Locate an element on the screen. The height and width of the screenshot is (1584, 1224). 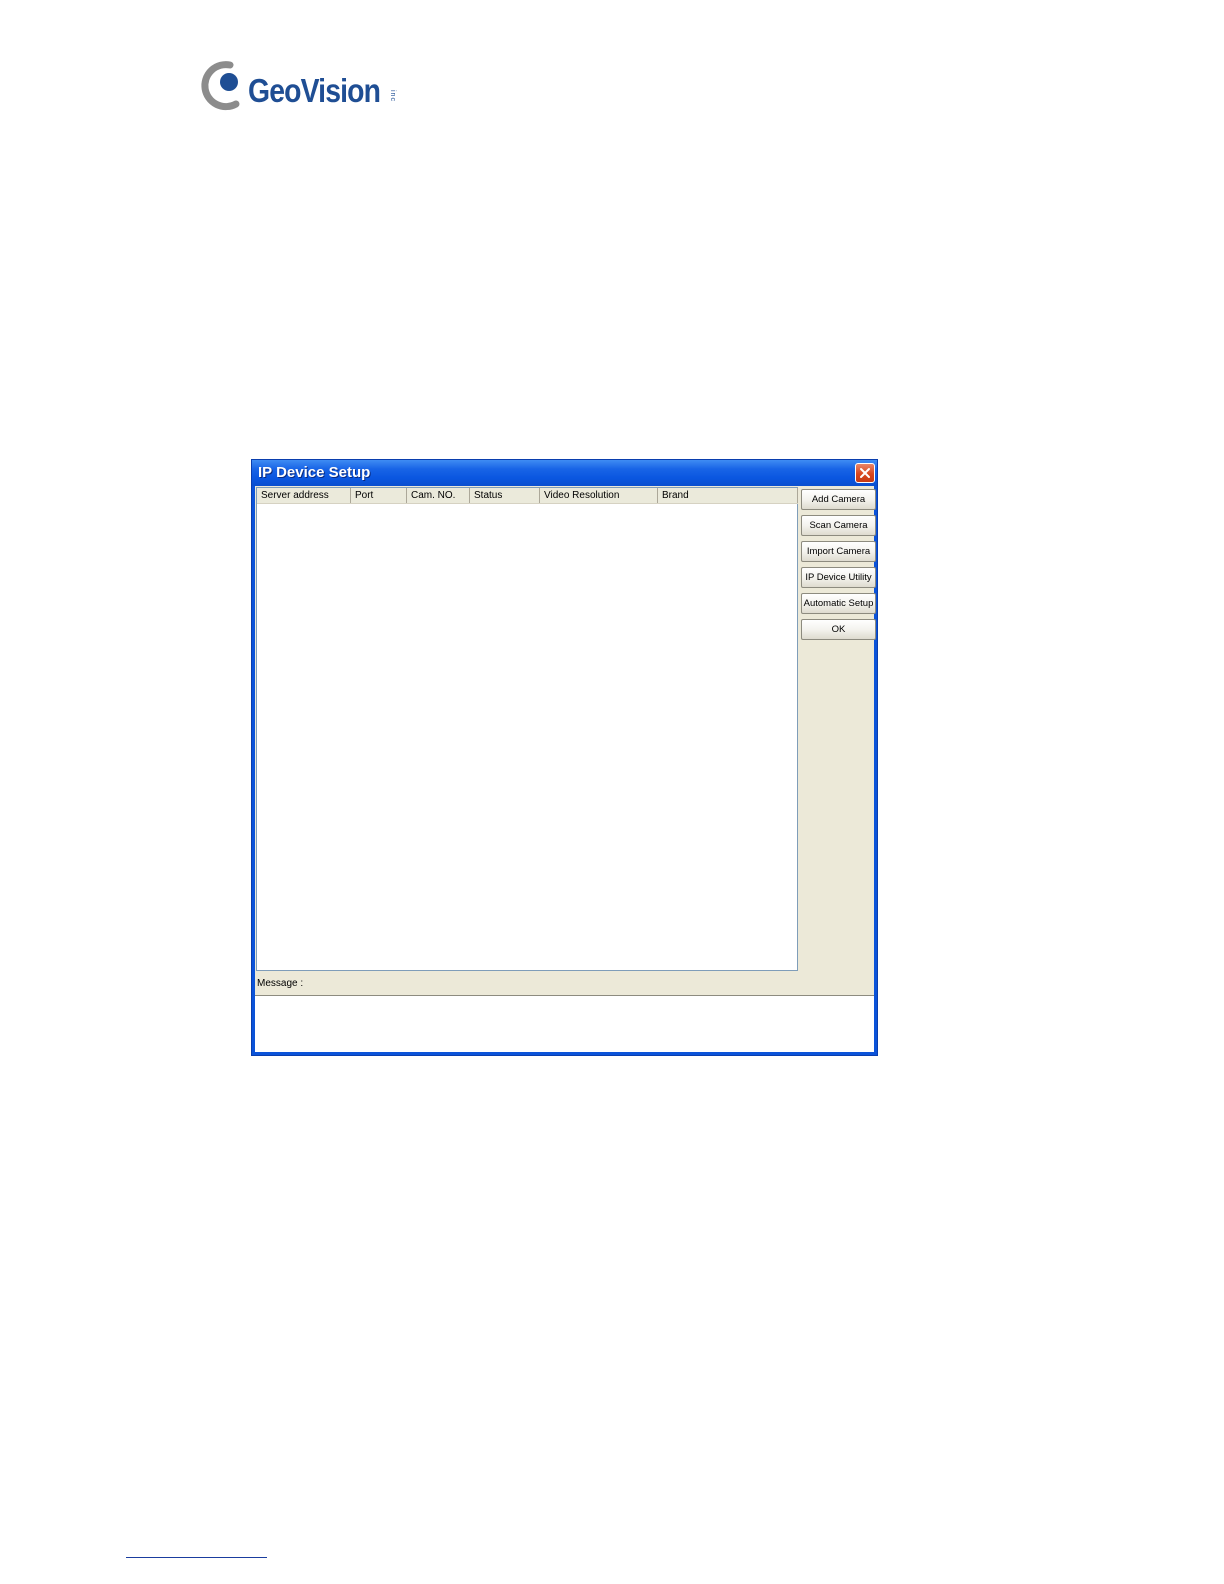
close-icon is located at coordinates (865, 473).